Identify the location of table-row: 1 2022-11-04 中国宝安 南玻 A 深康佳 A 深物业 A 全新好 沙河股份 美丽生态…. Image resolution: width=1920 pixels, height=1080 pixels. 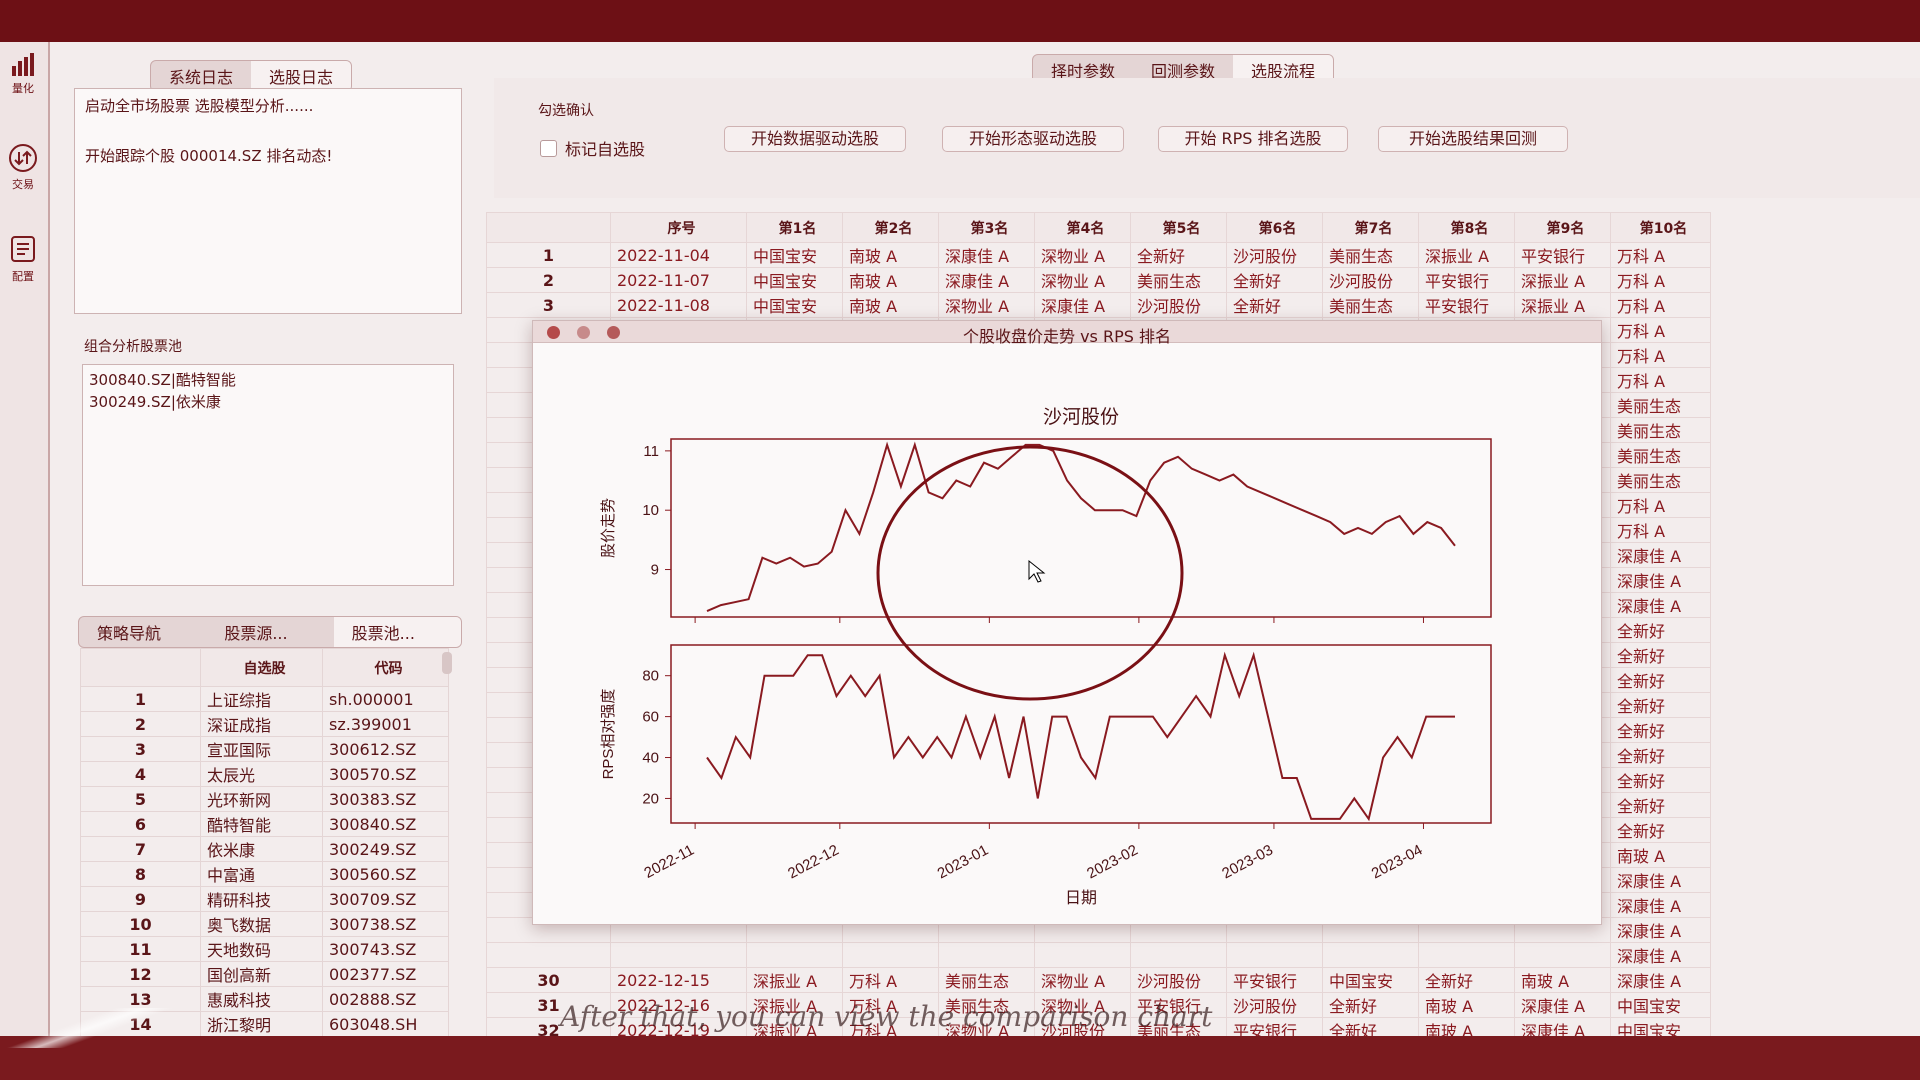
(1098, 255).